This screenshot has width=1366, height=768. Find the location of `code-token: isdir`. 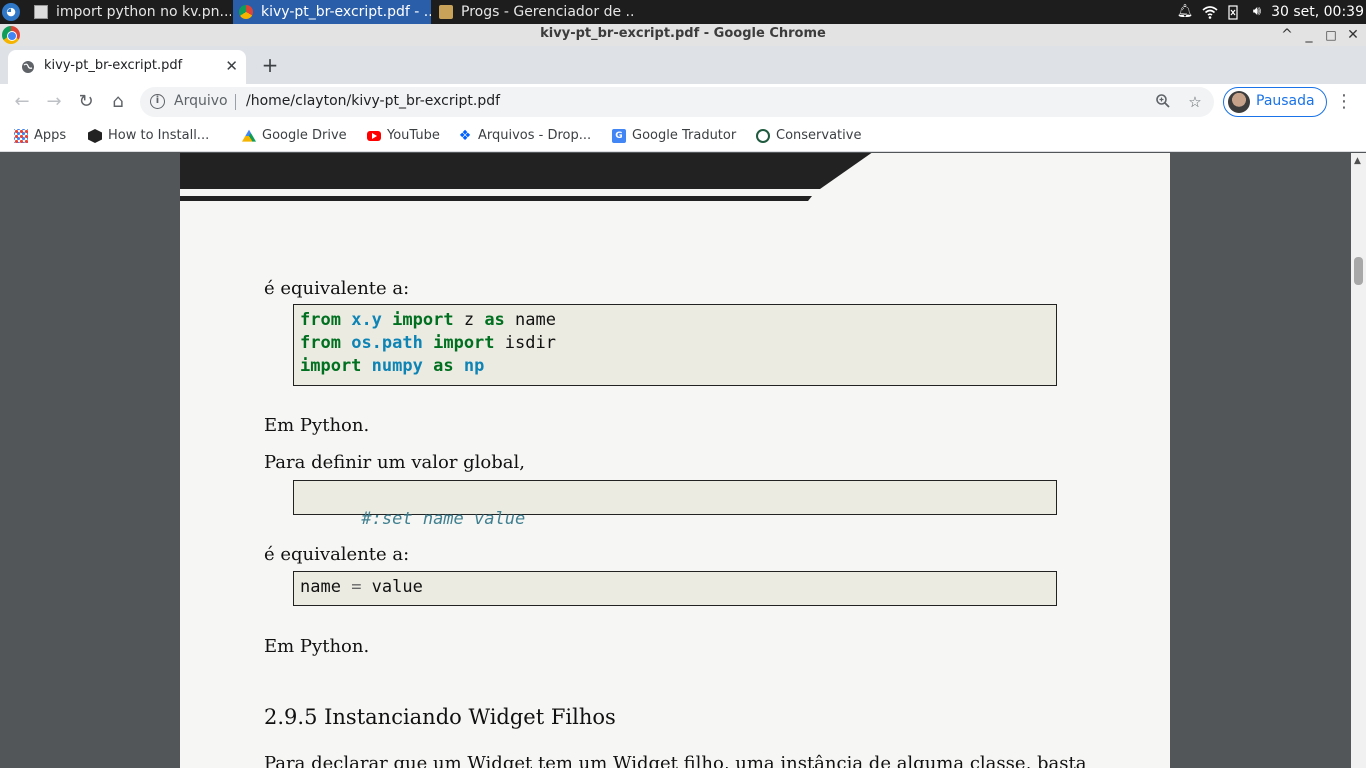

code-token: isdir is located at coordinates (525, 343).